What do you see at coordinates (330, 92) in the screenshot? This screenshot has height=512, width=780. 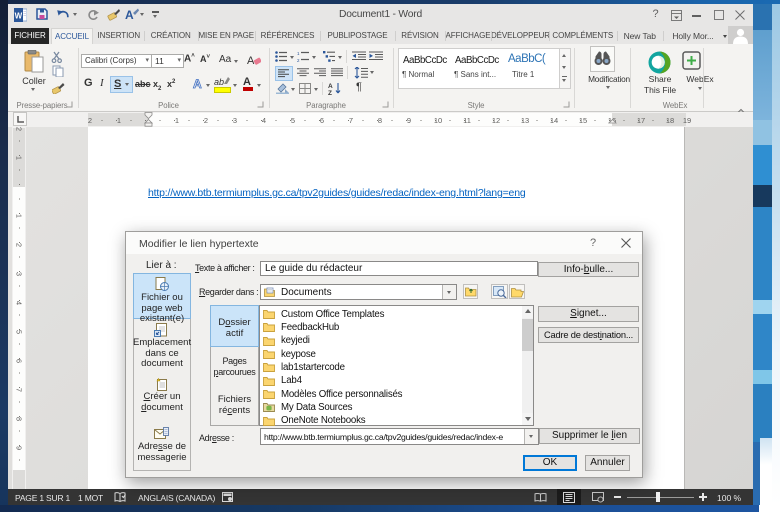 I see `svg-text: Z` at bounding box center [330, 92].